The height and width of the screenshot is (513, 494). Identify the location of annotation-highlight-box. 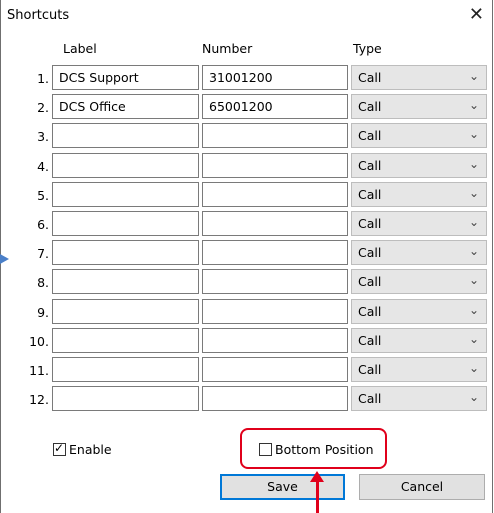
(313, 448).